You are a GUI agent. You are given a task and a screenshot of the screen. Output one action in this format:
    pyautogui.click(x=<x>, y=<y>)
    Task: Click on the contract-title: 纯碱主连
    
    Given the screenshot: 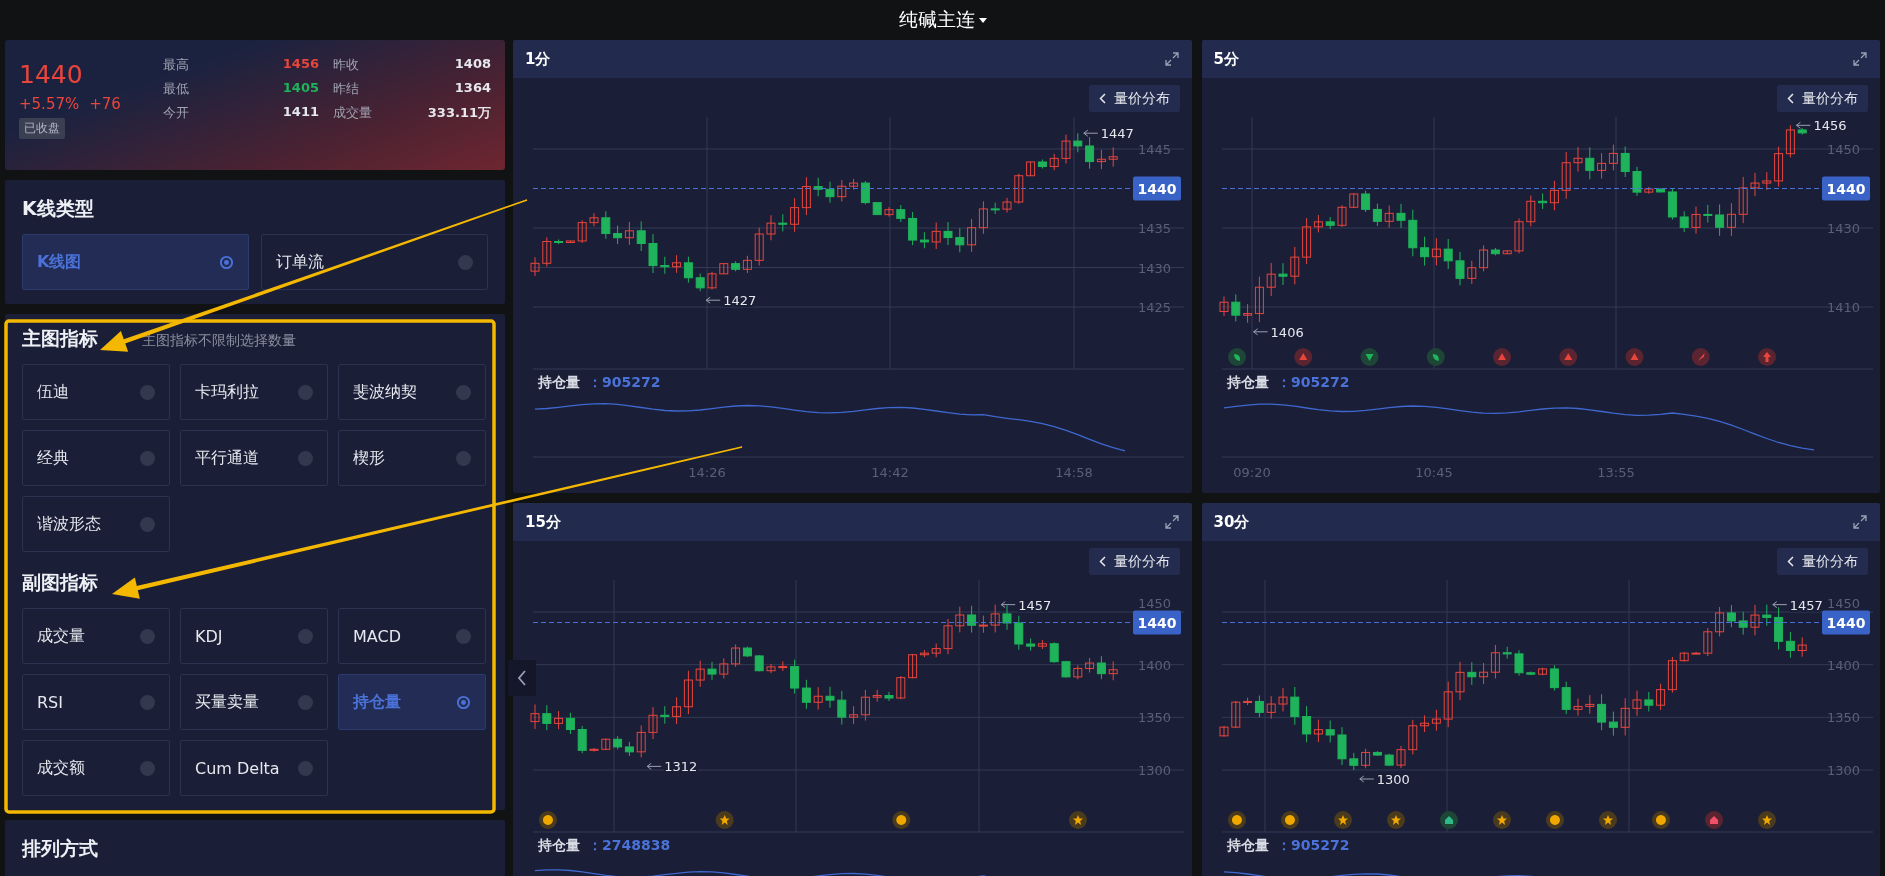 What is the action you would take?
    pyautogui.click(x=936, y=20)
    